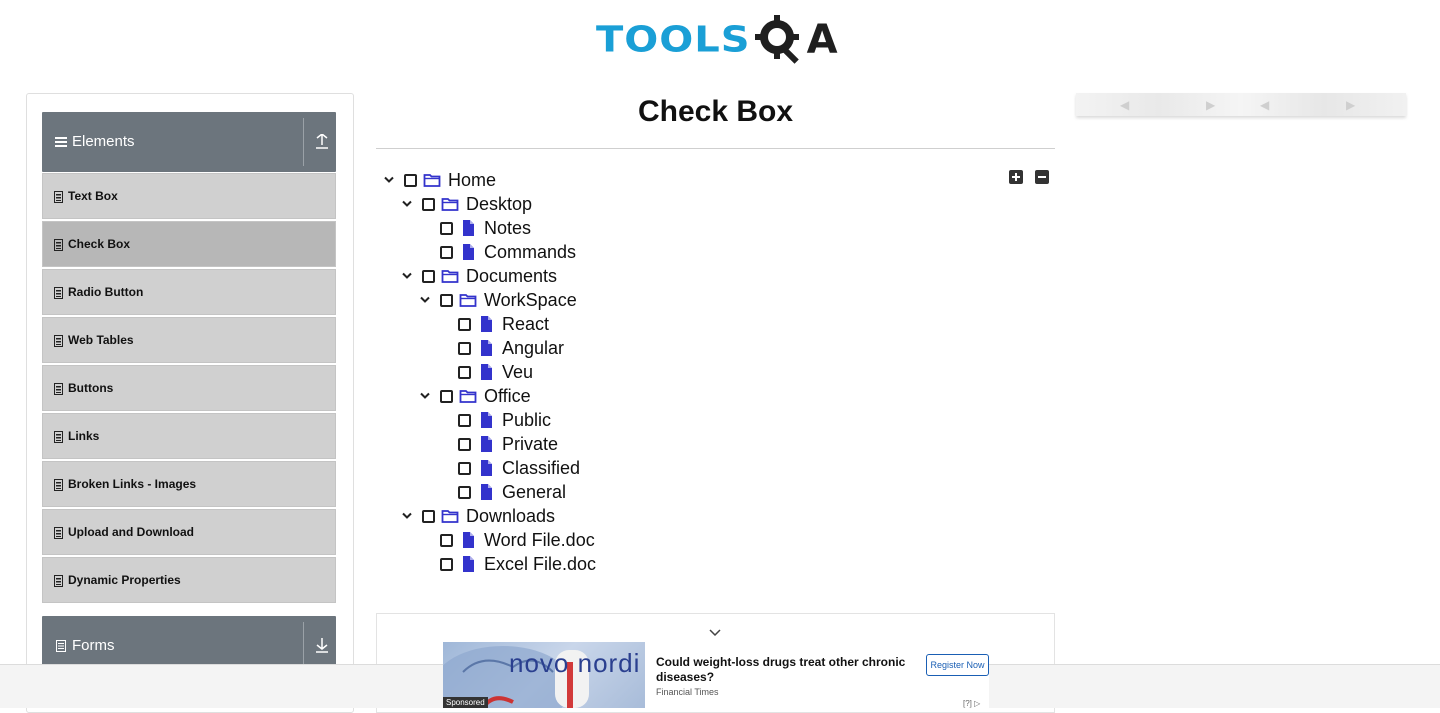 This screenshot has height=713, width=1440. I want to click on tree-node-private: Private, so click(505, 444).